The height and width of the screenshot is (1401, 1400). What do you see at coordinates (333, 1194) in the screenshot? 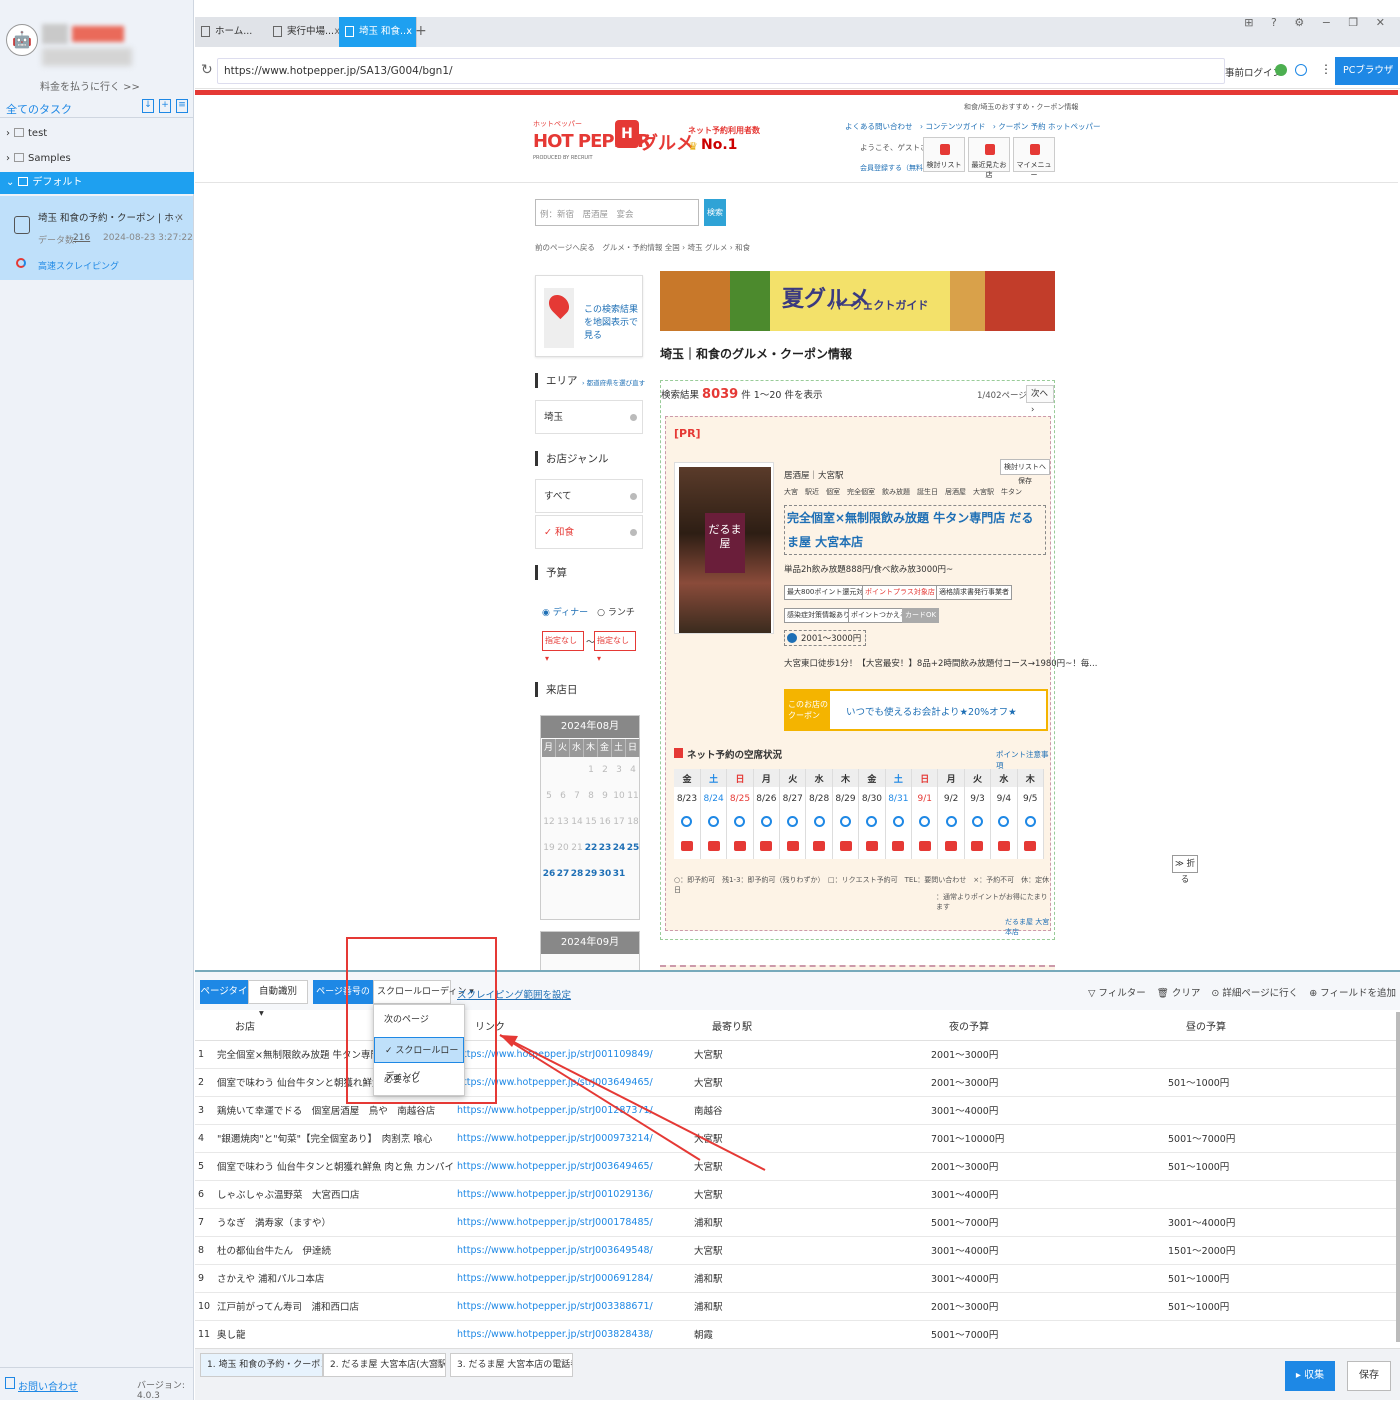
I see `table-cell: しゃぶしゃぶ温野菜 大宮西口店` at bounding box center [333, 1194].